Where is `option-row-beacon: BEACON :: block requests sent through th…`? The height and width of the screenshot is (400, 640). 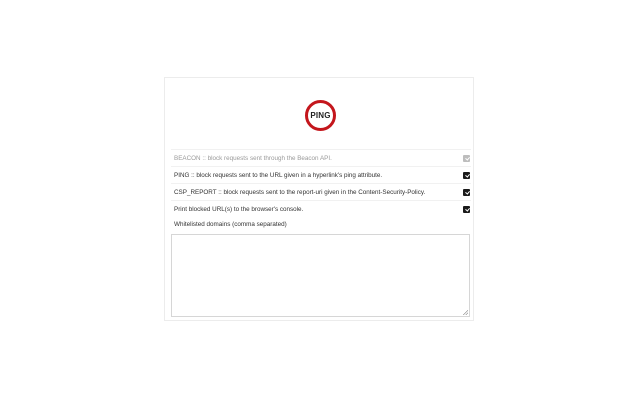
option-row-beacon: BEACON :: block requests sent through th… is located at coordinates (321, 157).